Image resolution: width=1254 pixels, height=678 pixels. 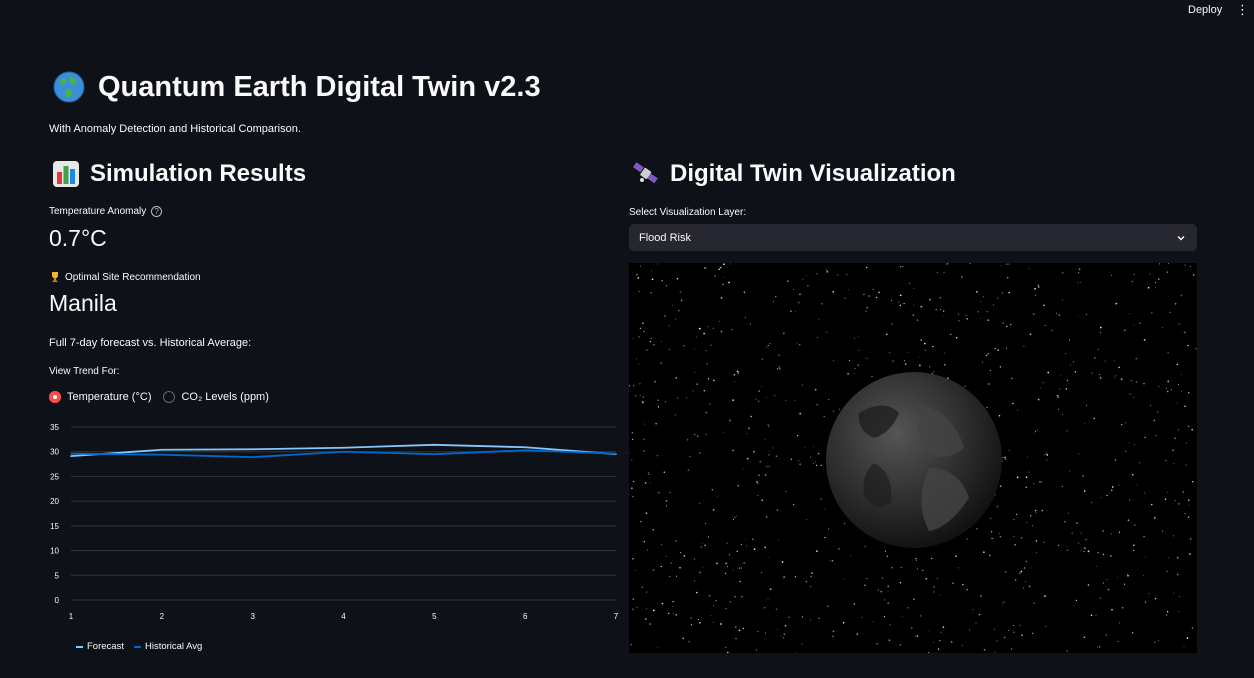 I want to click on y-tick-label: 0, so click(x=57, y=600).